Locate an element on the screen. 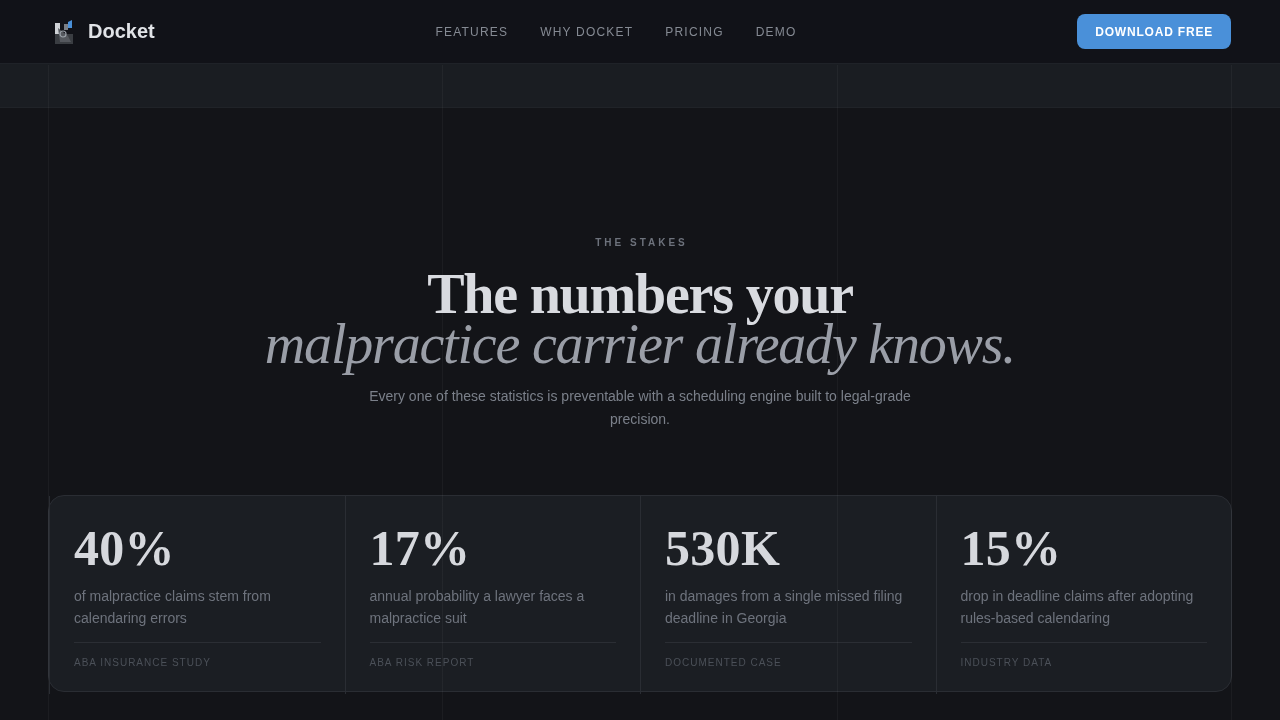  section-eyebrow: THE STAKES is located at coordinates (641, 243).